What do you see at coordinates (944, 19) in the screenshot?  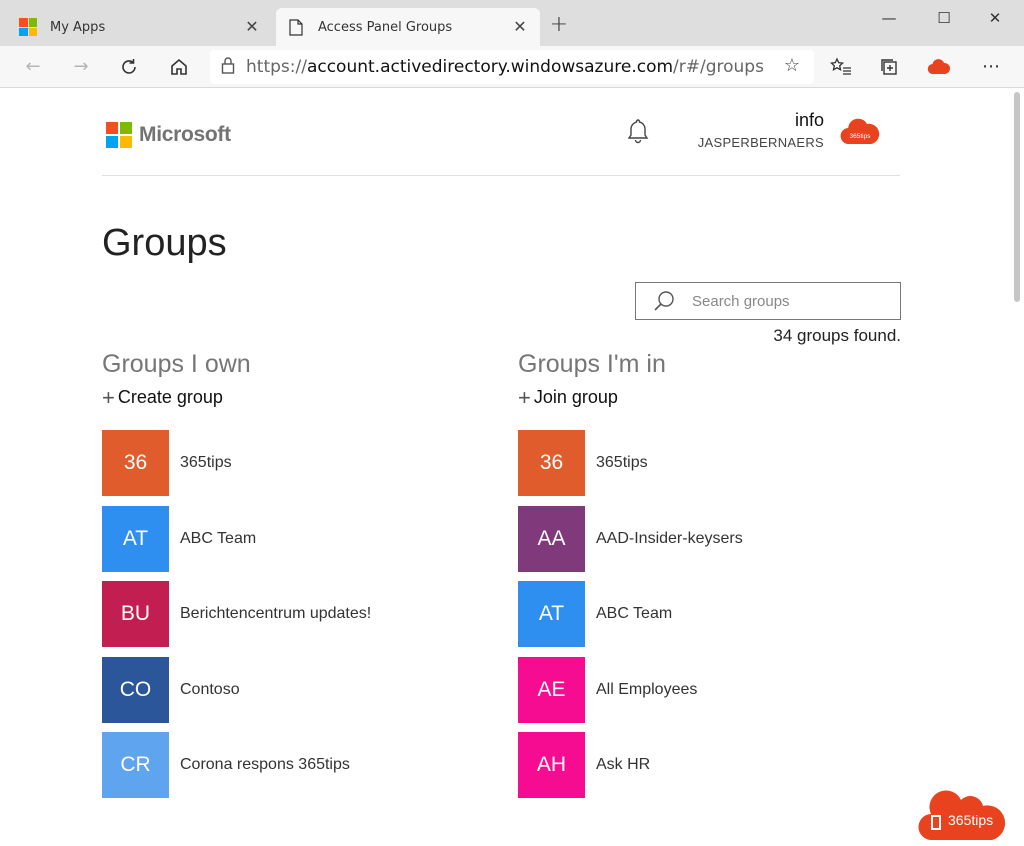 I see `maximize-icon: ☐` at bounding box center [944, 19].